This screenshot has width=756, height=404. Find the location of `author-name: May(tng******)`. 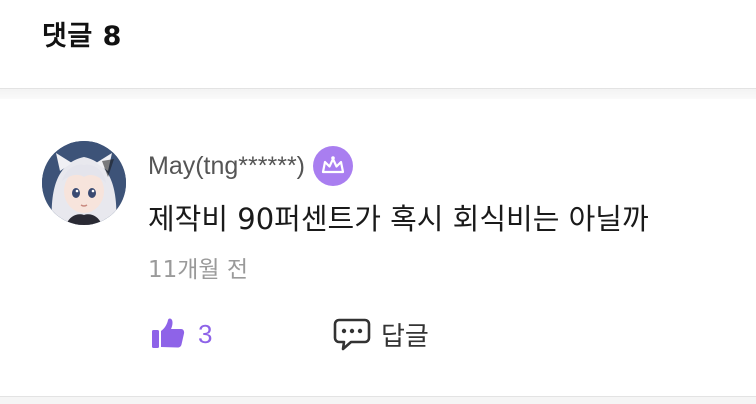

author-name: May(tng******) is located at coordinates (226, 166).